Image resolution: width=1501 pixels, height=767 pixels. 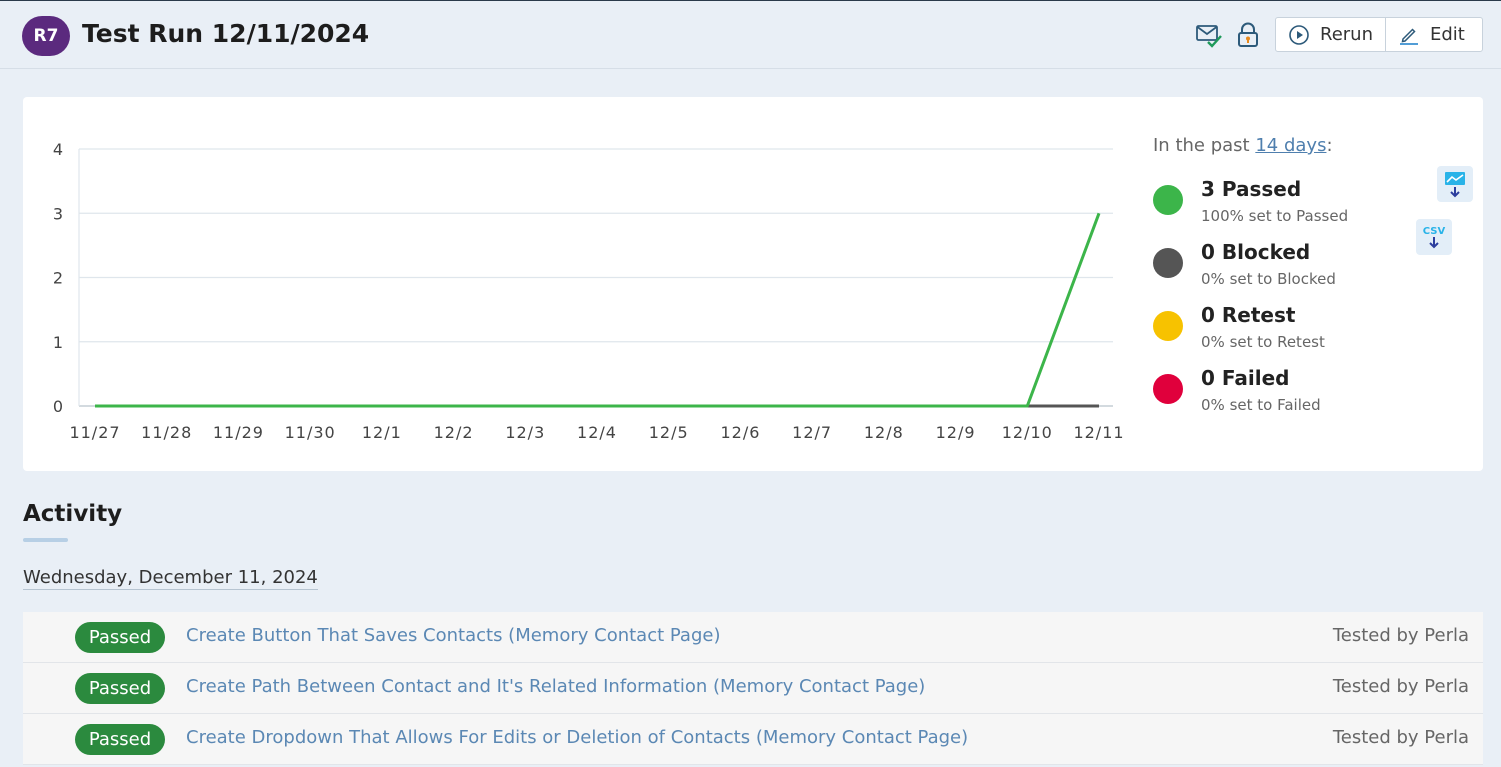 I want to click on legend-percent: 100% set to Passed, so click(x=1275, y=216).